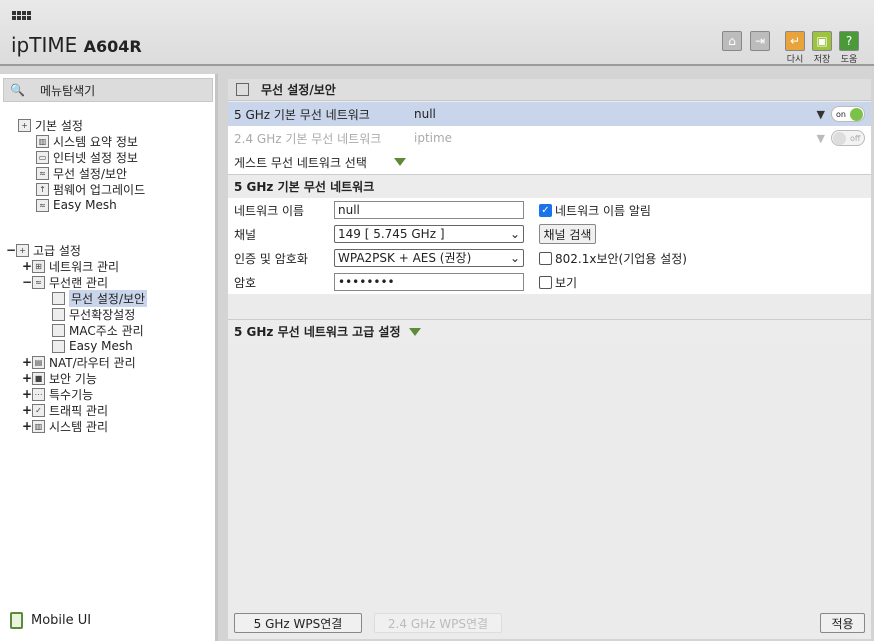 The width and height of the screenshot is (874, 641). I want to click on lock-icon: ■, so click(38, 378).